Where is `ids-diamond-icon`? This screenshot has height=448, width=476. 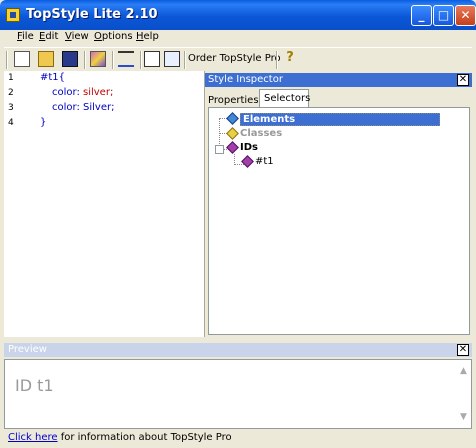
ids-diamond-icon is located at coordinates (232, 147).